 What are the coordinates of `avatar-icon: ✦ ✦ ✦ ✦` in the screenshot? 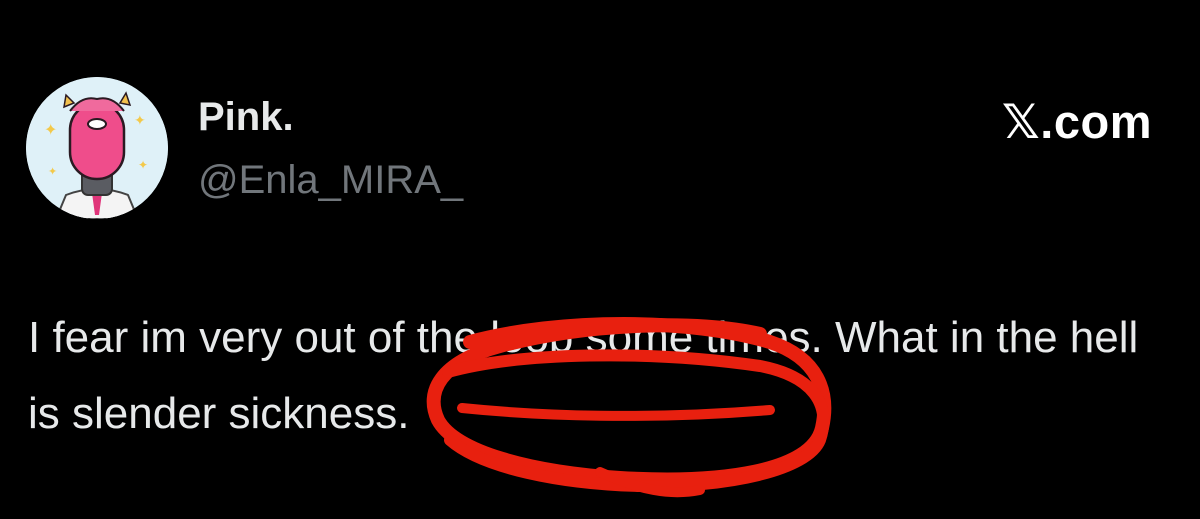 It's located at (97, 148).